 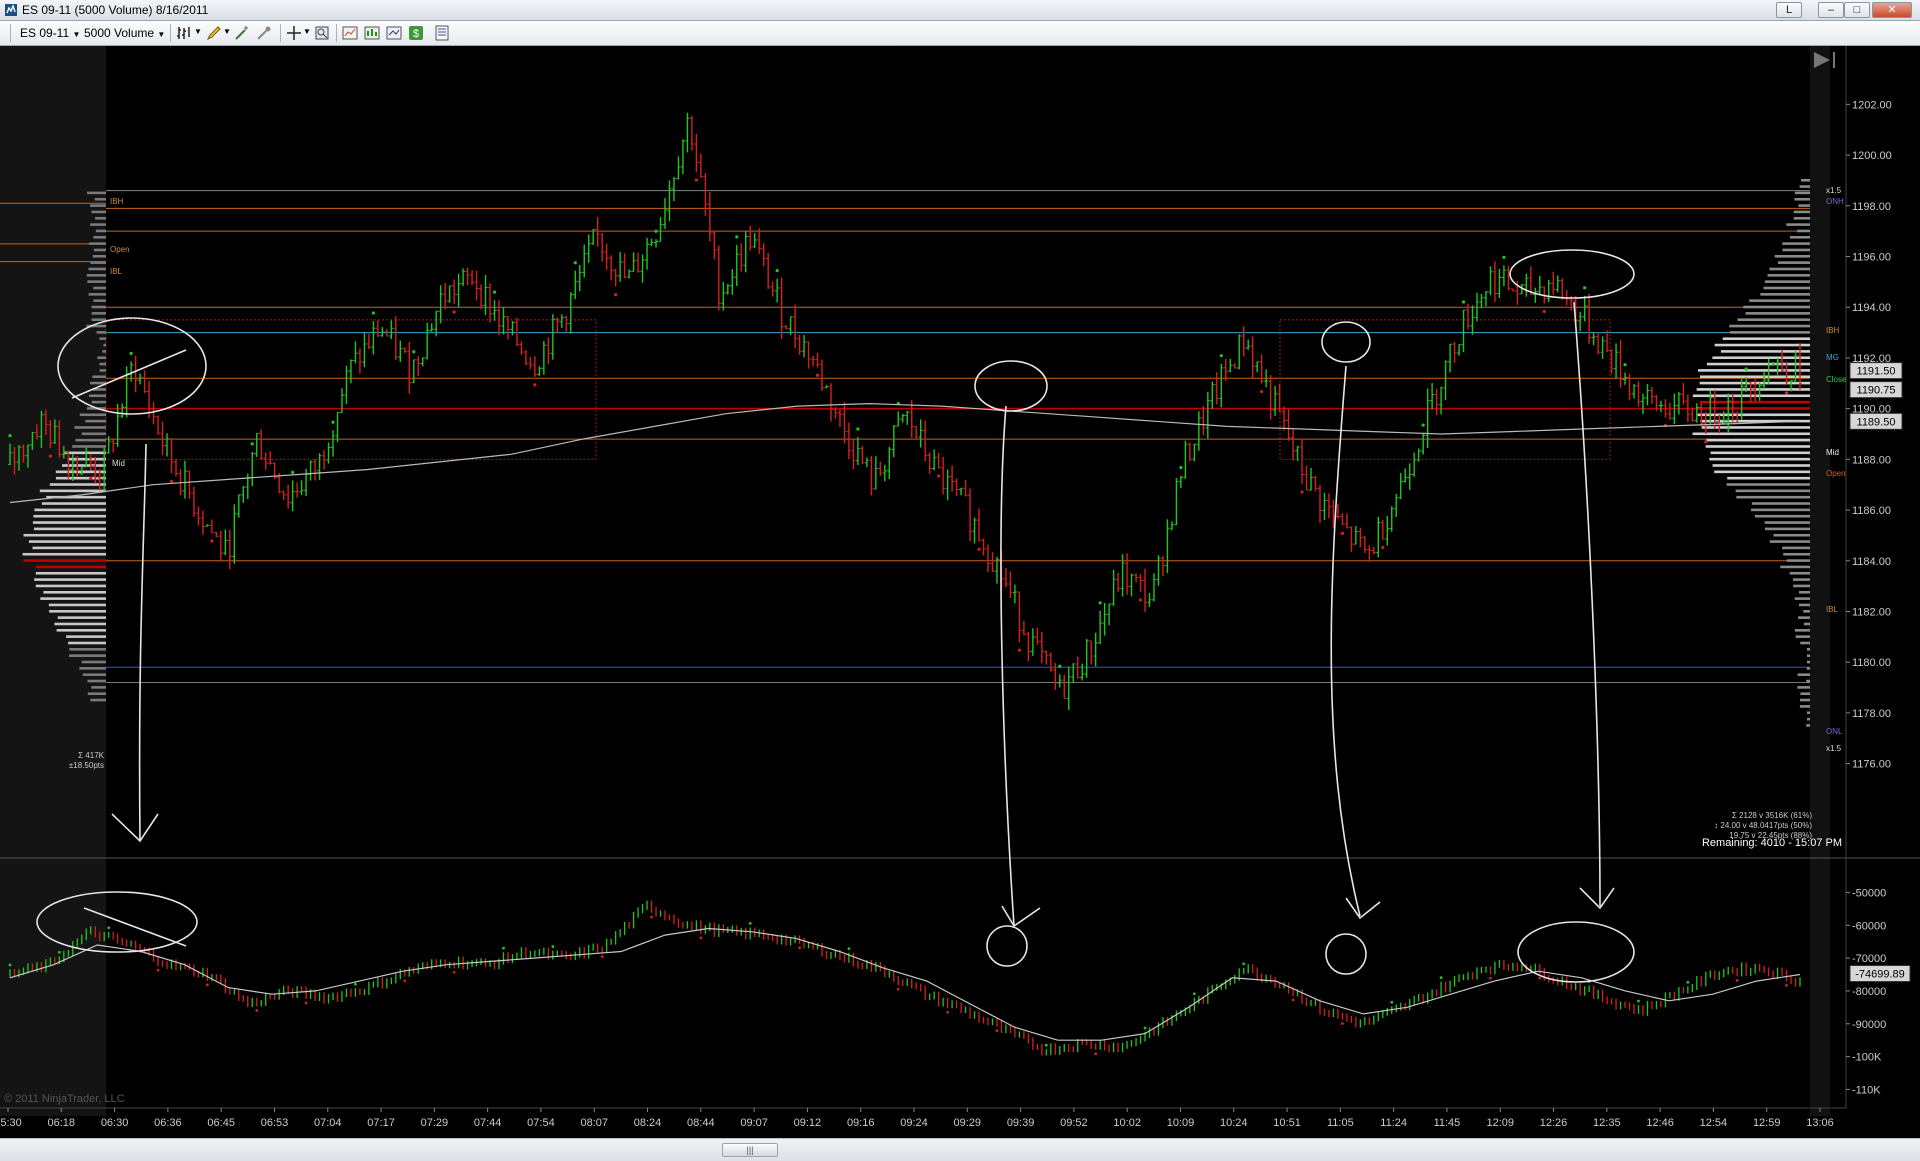 I want to click on time-axis-label: 13:06, so click(x=1820, y=1123).